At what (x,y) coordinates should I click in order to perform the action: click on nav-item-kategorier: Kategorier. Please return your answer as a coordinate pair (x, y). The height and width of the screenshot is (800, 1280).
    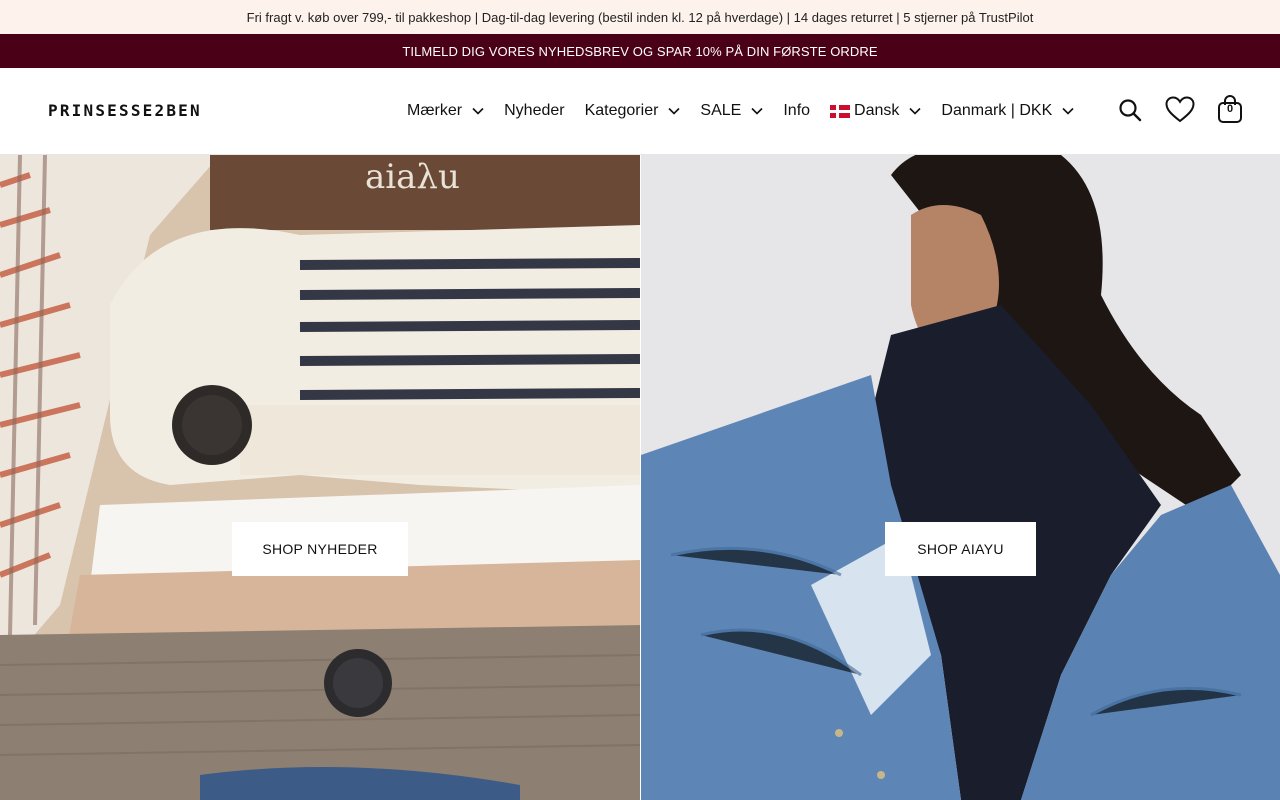
    Looking at the image, I should click on (633, 111).